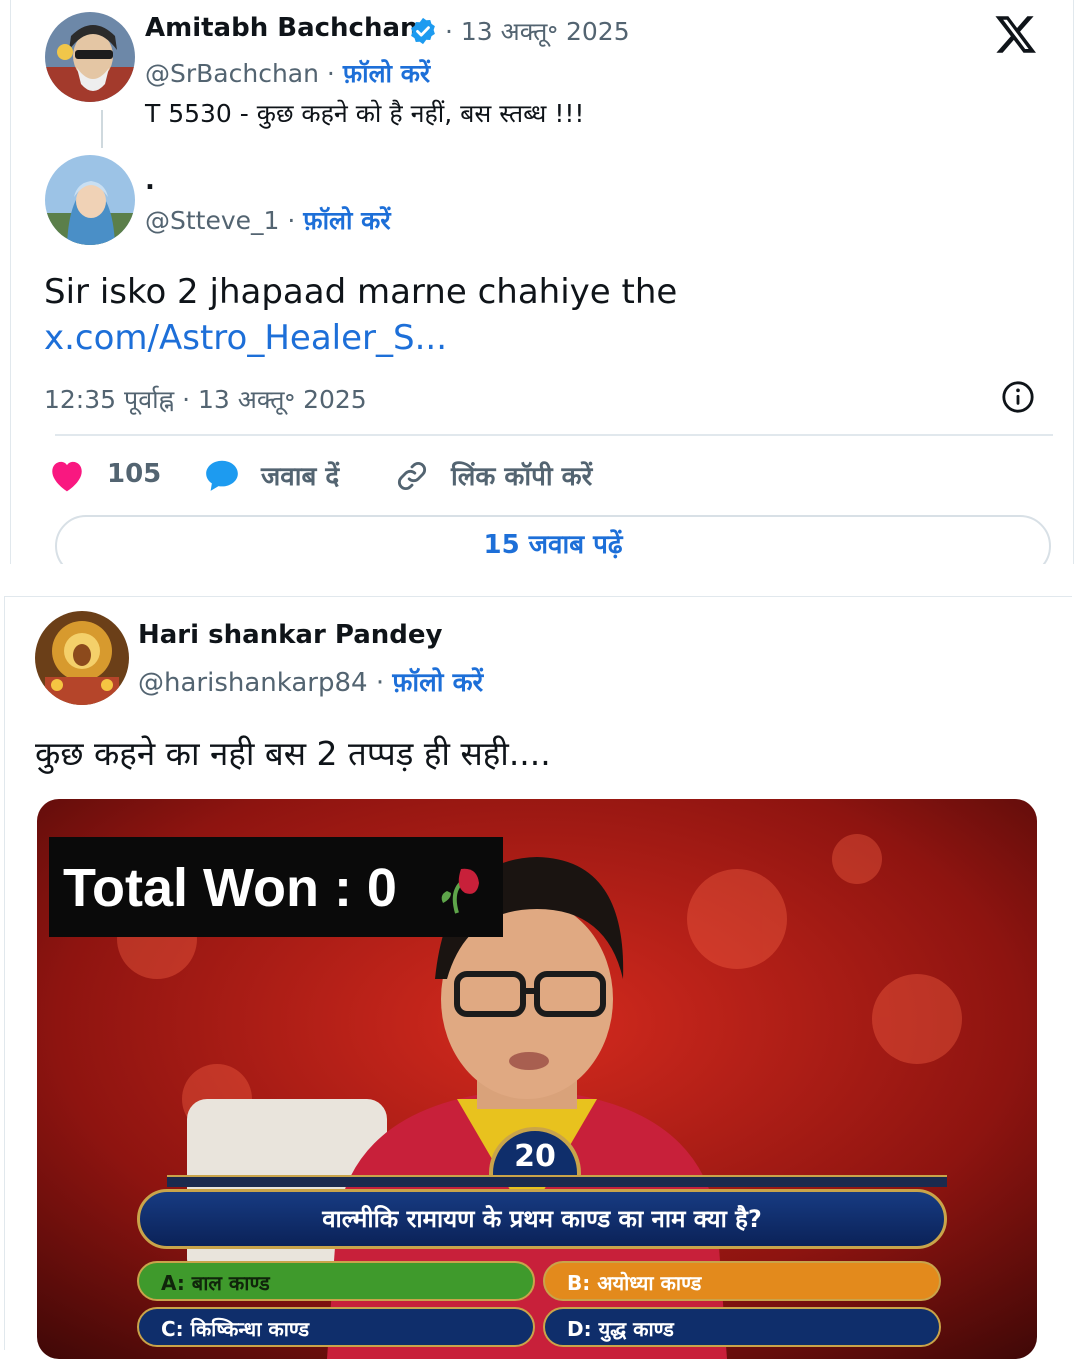 The width and height of the screenshot is (1080, 1359). Describe the element at coordinates (253, 683) in the screenshot. I see `card2-author-handle: @harishankarp84` at that location.